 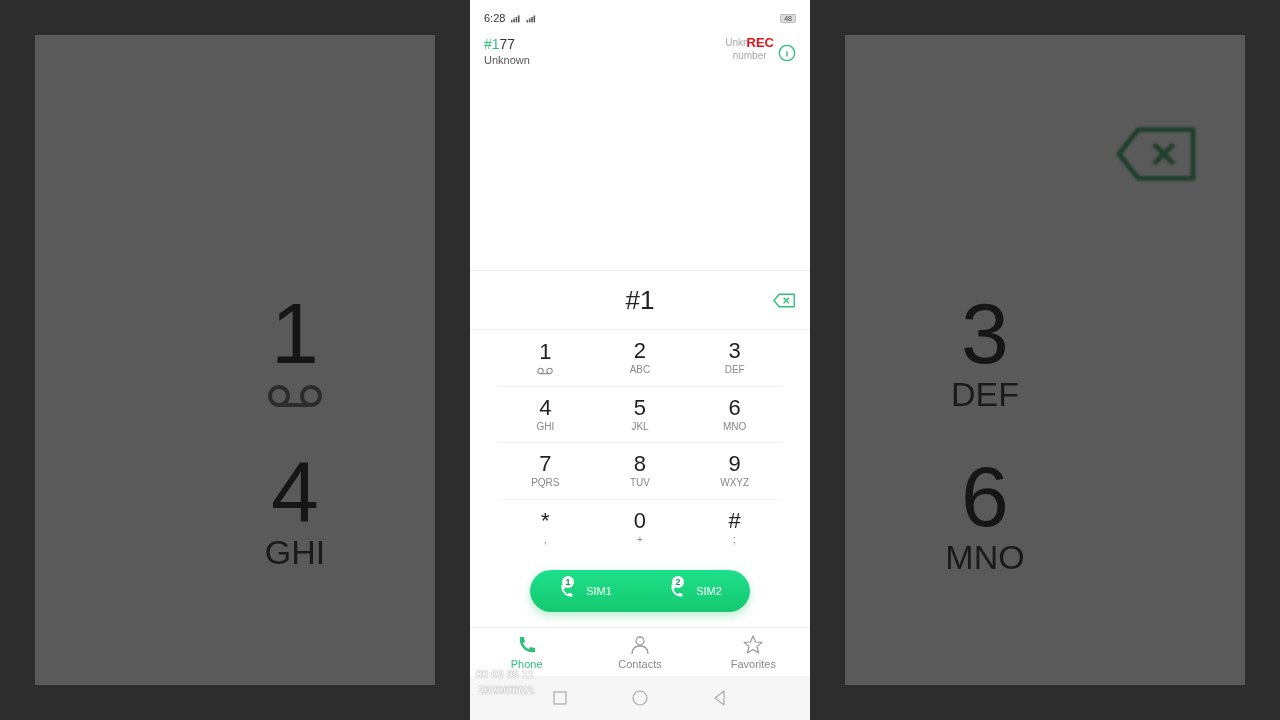 I want to click on blurred-letters: DEF, so click(x=985, y=395).